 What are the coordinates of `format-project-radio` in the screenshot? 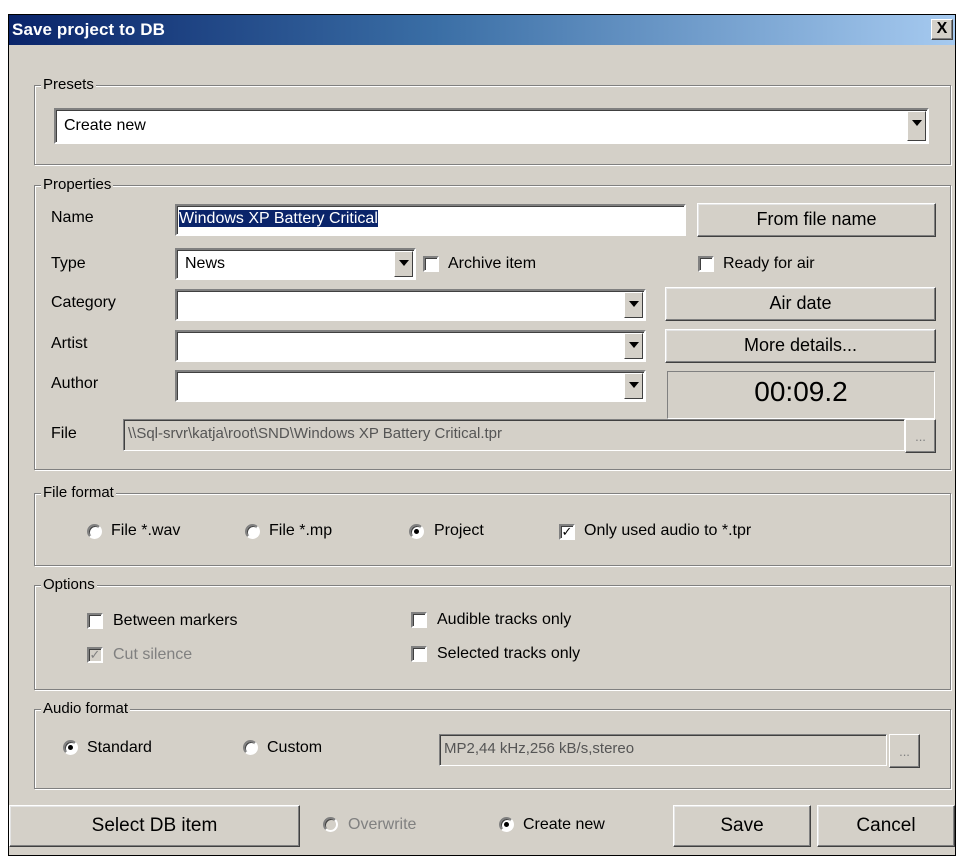 It's located at (416, 531).